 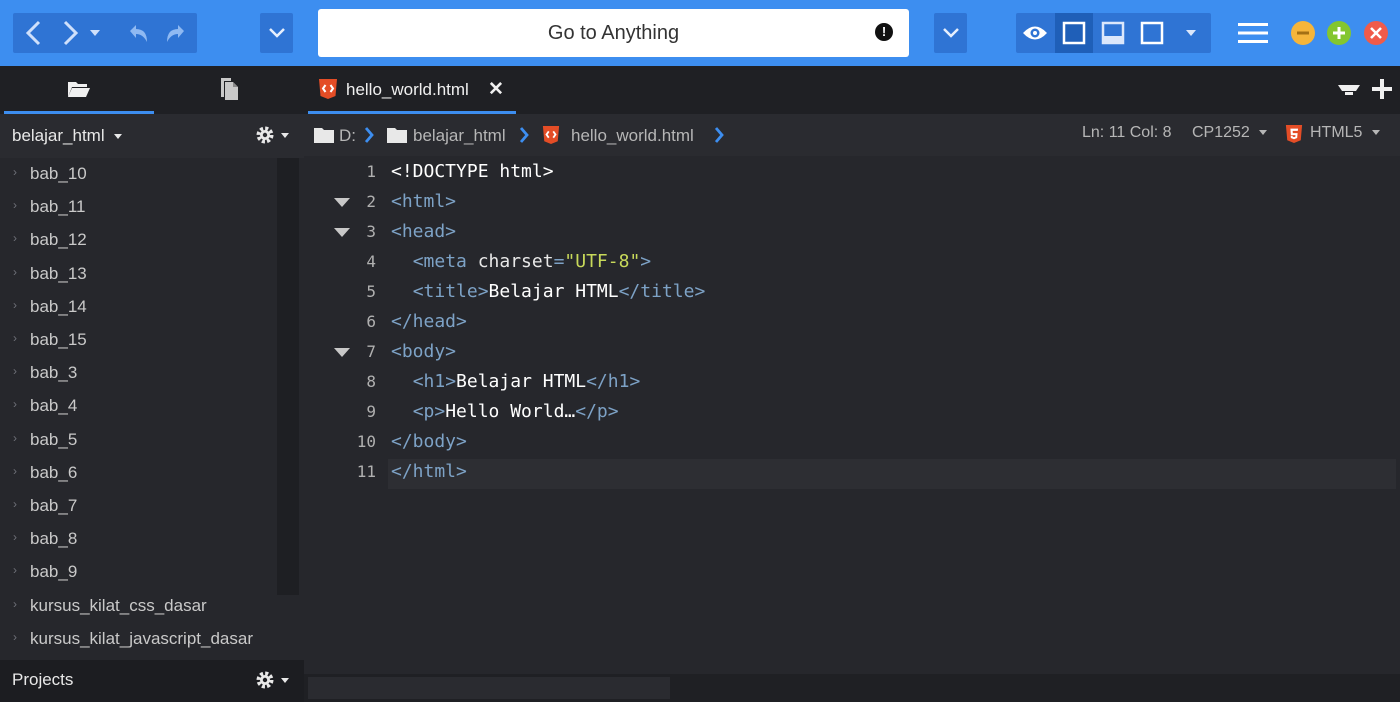 I want to click on tree-item: › bab_13, so click(x=138, y=274).